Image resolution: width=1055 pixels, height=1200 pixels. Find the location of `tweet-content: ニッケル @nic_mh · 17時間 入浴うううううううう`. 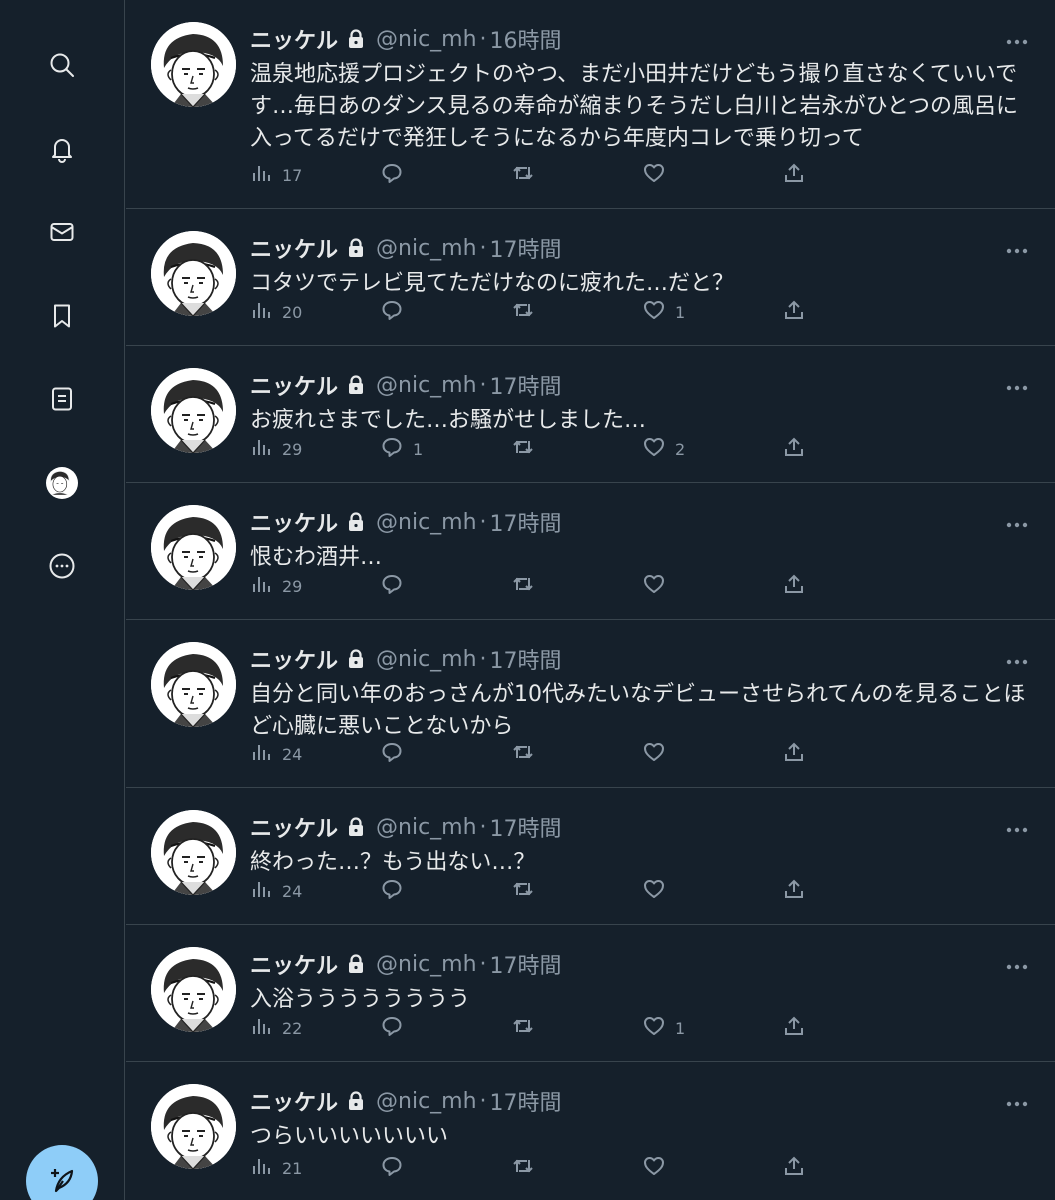

tweet-content: ニッケル @nic_mh · 17時間 入浴うううううううう is located at coordinates (642, 981).